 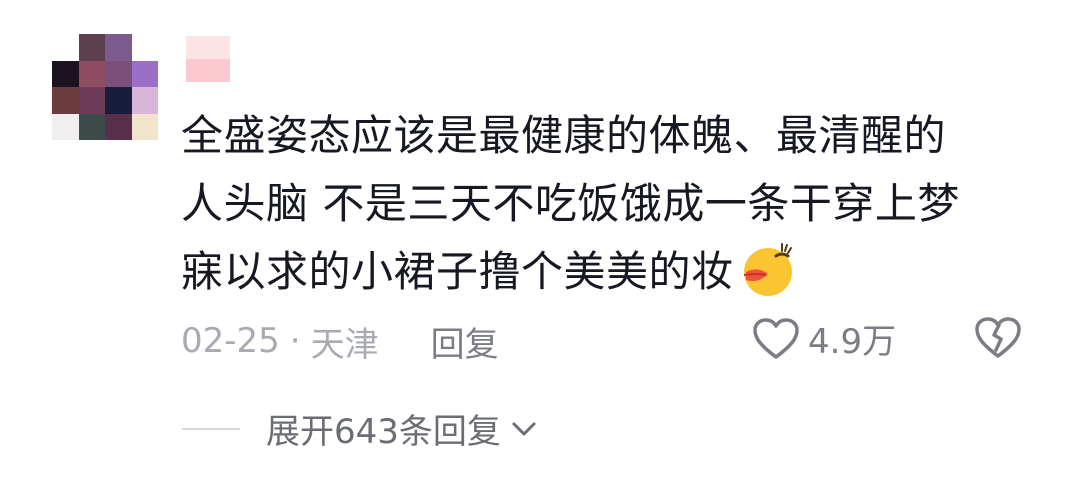 What do you see at coordinates (383, 432) in the screenshot?
I see `expand-replies-label: 展开643条回复` at bounding box center [383, 432].